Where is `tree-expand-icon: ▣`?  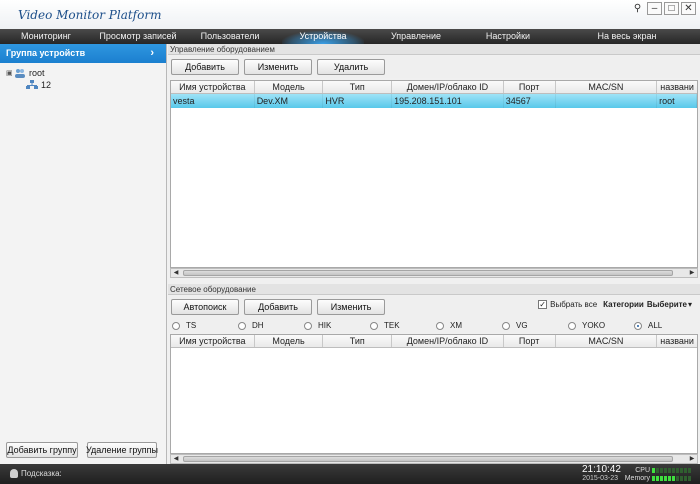 tree-expand-icon: ▣ is located at coordinates (10, 73).